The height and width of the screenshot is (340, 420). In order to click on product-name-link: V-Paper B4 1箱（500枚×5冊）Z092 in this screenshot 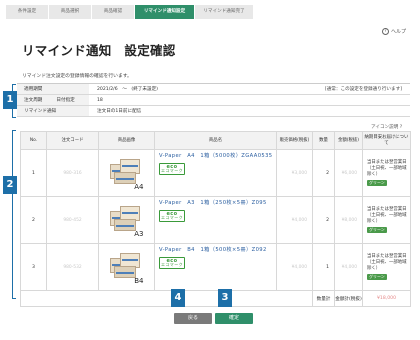, I will do `click(213, 250)`.